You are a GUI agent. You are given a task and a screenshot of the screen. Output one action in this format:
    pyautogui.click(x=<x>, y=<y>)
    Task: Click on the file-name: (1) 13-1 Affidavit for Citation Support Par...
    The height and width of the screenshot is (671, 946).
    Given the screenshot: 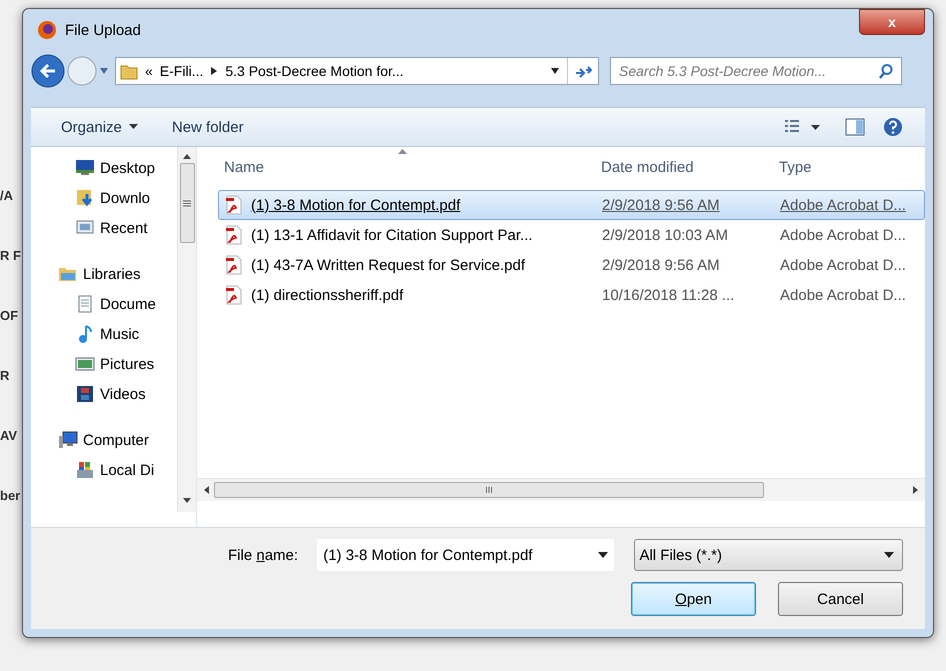 What is the action you would take?
    pyautogui.click(x=392, y=235)
    